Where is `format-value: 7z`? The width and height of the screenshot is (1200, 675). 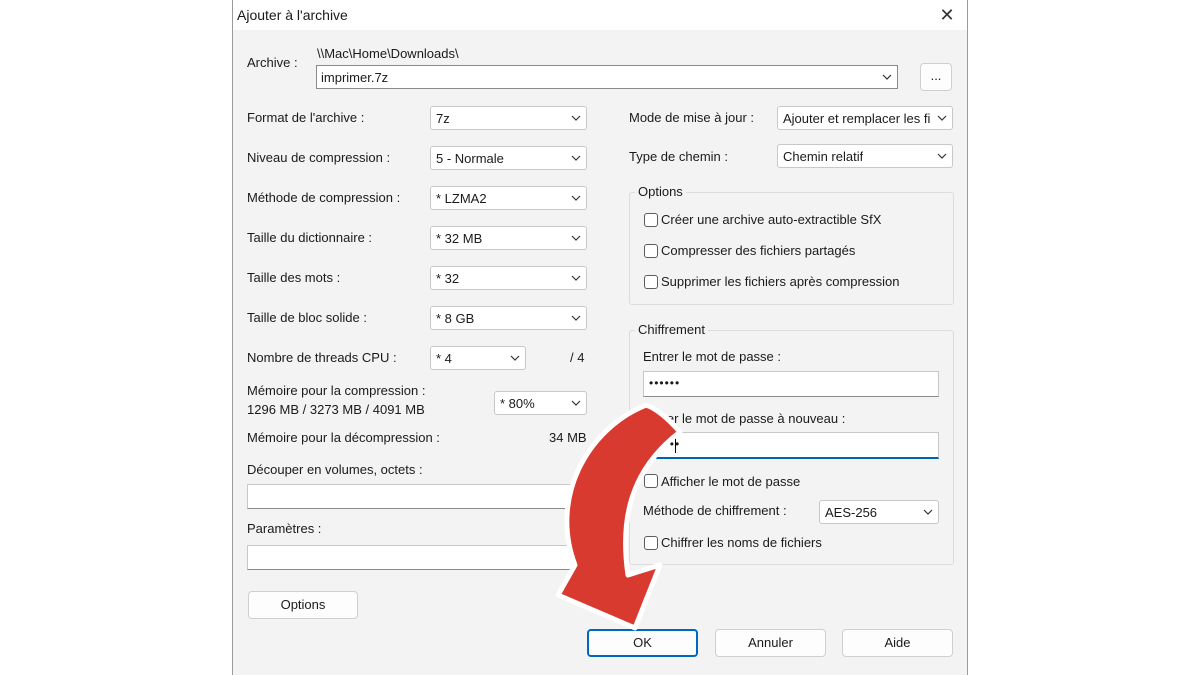 format-value: 7z is located at coordinates (443, 118).